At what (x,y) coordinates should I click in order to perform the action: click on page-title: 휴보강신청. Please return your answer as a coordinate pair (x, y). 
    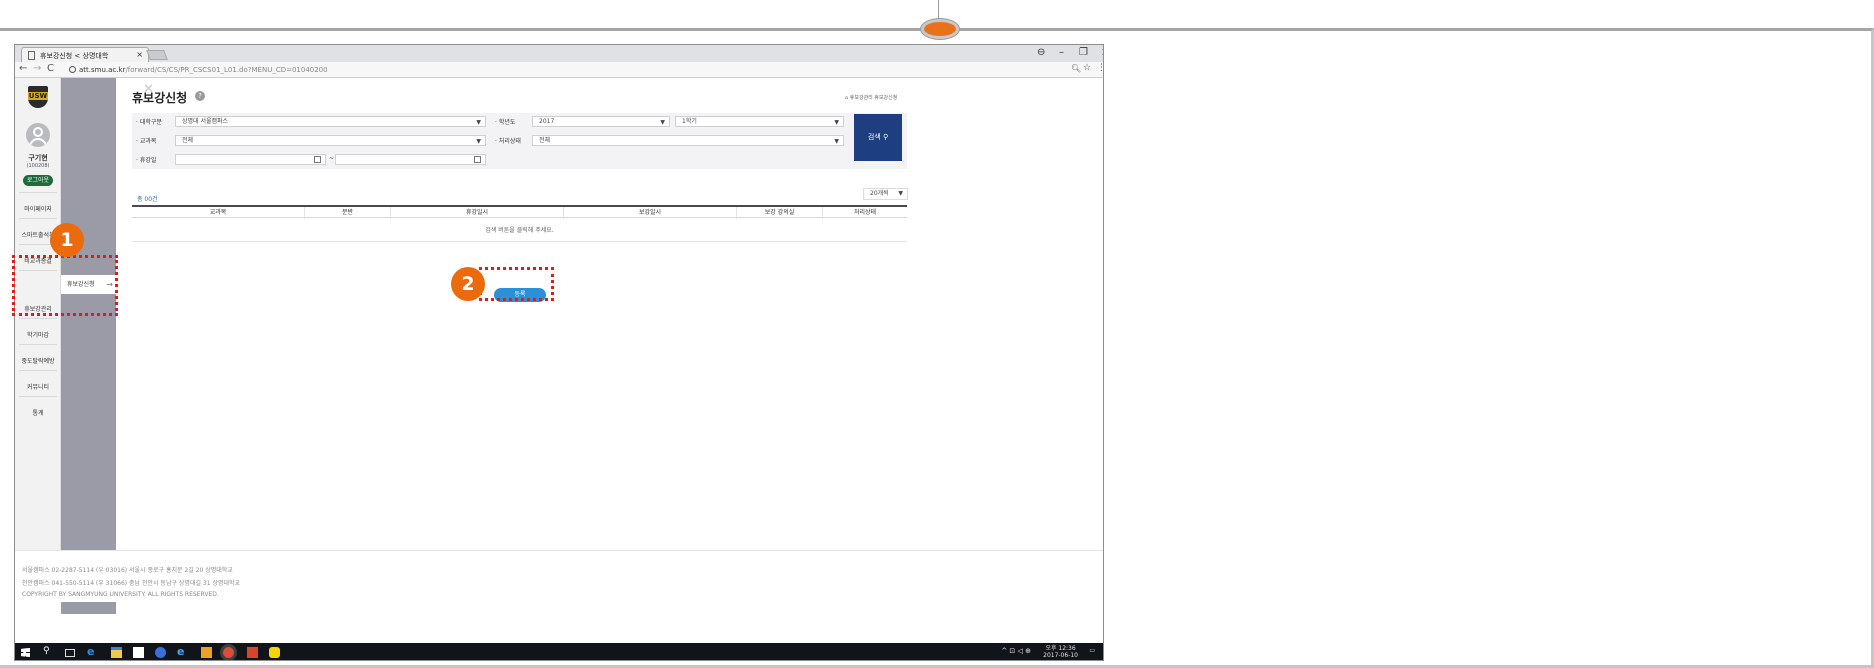
    Looking at the image, I should click on (160, 98).